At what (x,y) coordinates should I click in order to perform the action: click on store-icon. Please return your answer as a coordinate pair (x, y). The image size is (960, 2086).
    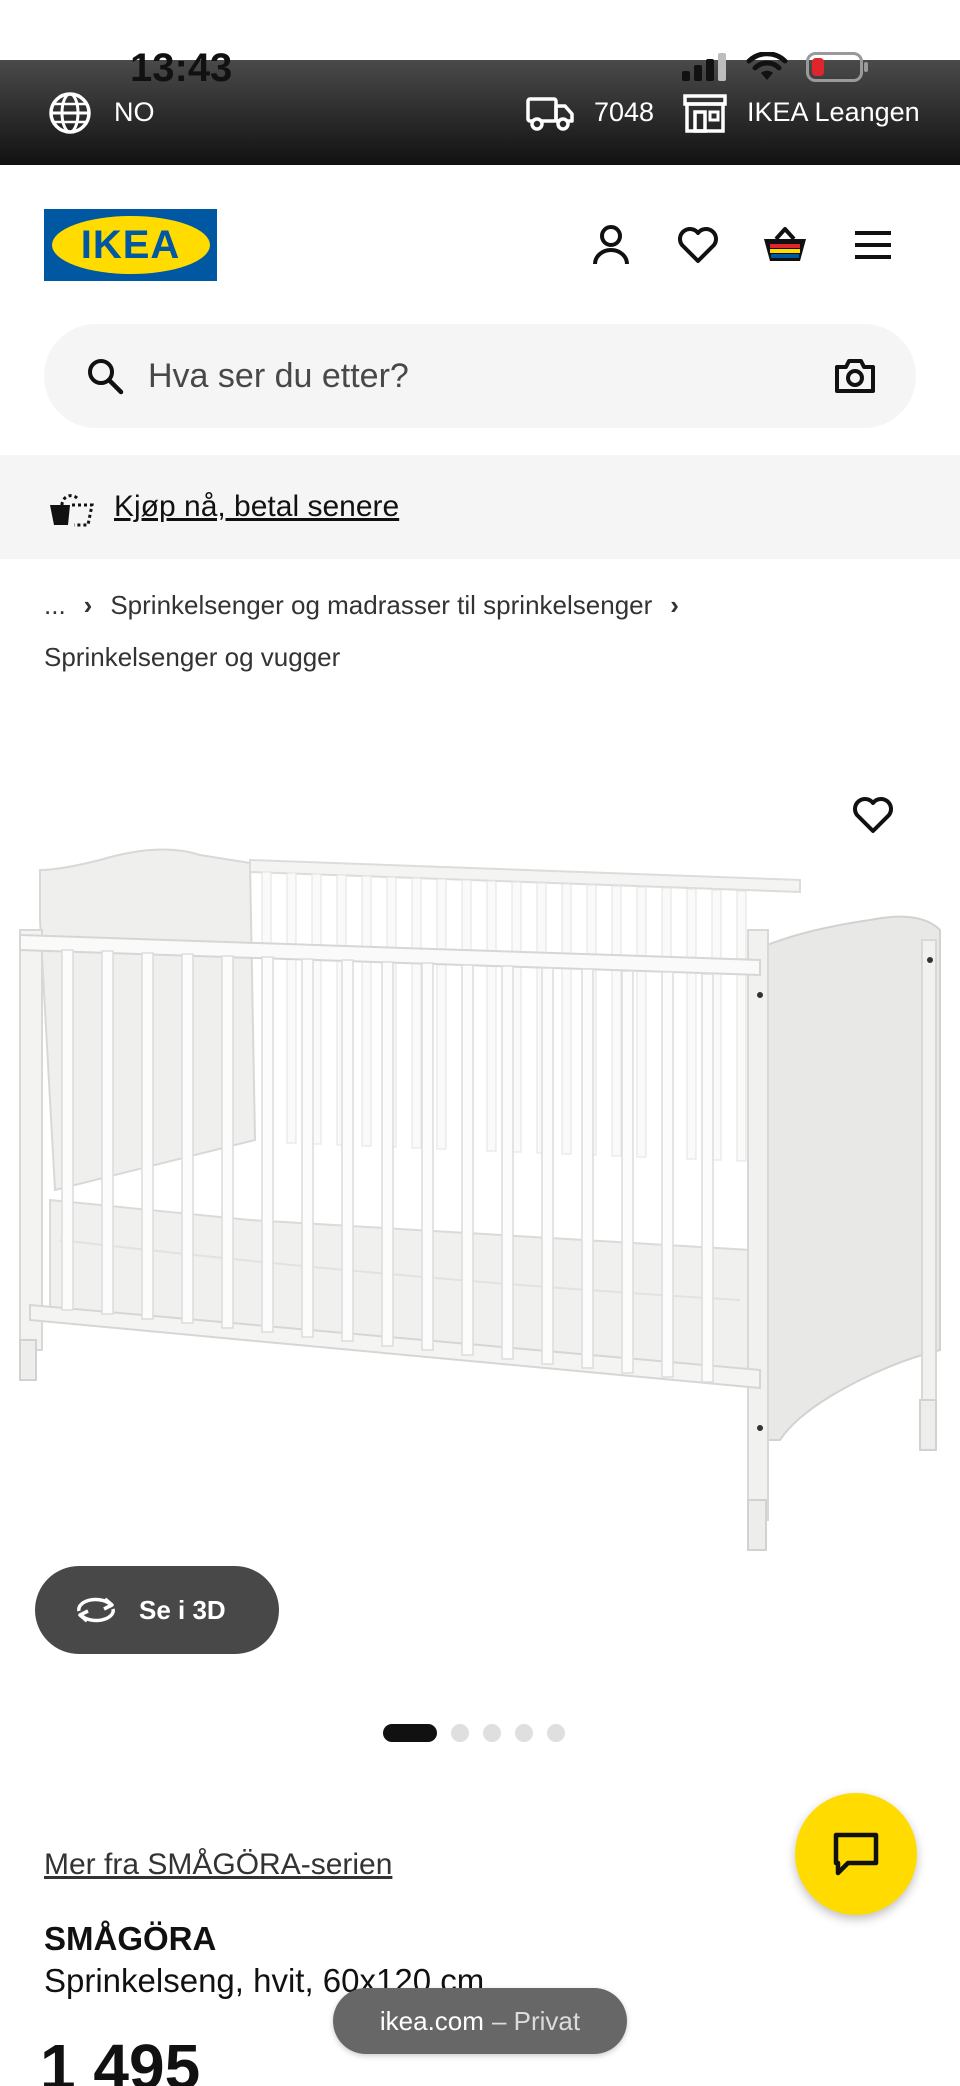
    Looking at the image, I should click on (705, 113).